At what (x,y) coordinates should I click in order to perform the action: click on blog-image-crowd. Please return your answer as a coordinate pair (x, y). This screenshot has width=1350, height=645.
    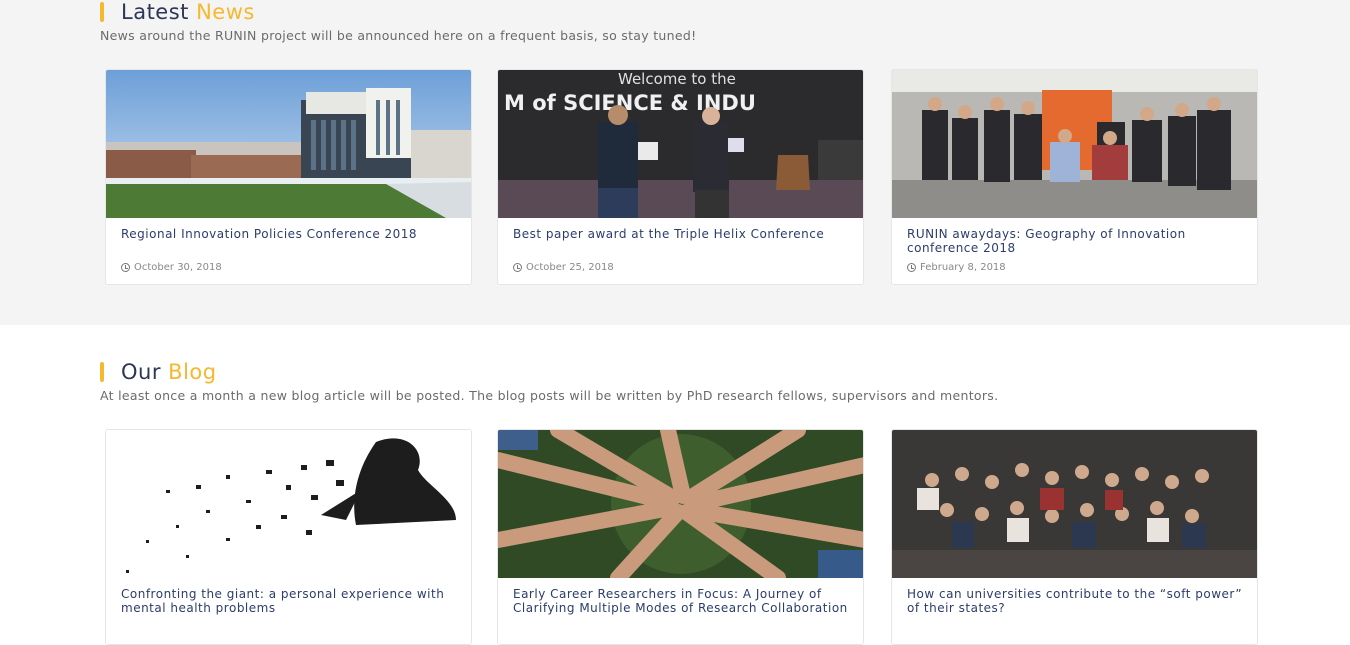
    Looking at the image, I should click on (1074, 504).